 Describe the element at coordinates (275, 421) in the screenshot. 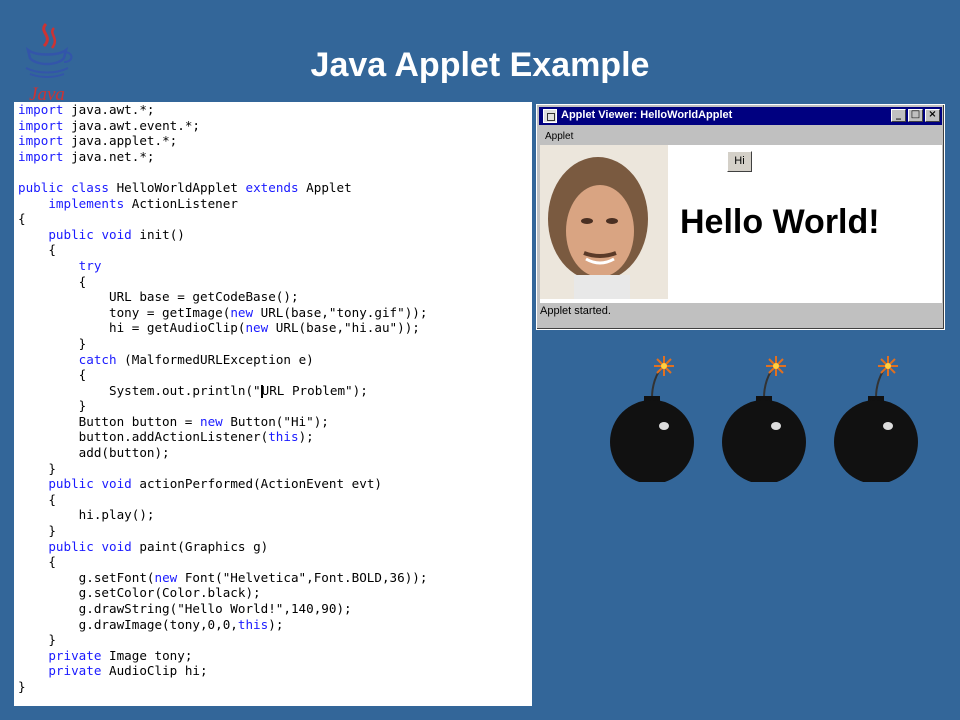

I see `code-text: Button("Hi");` at that location.